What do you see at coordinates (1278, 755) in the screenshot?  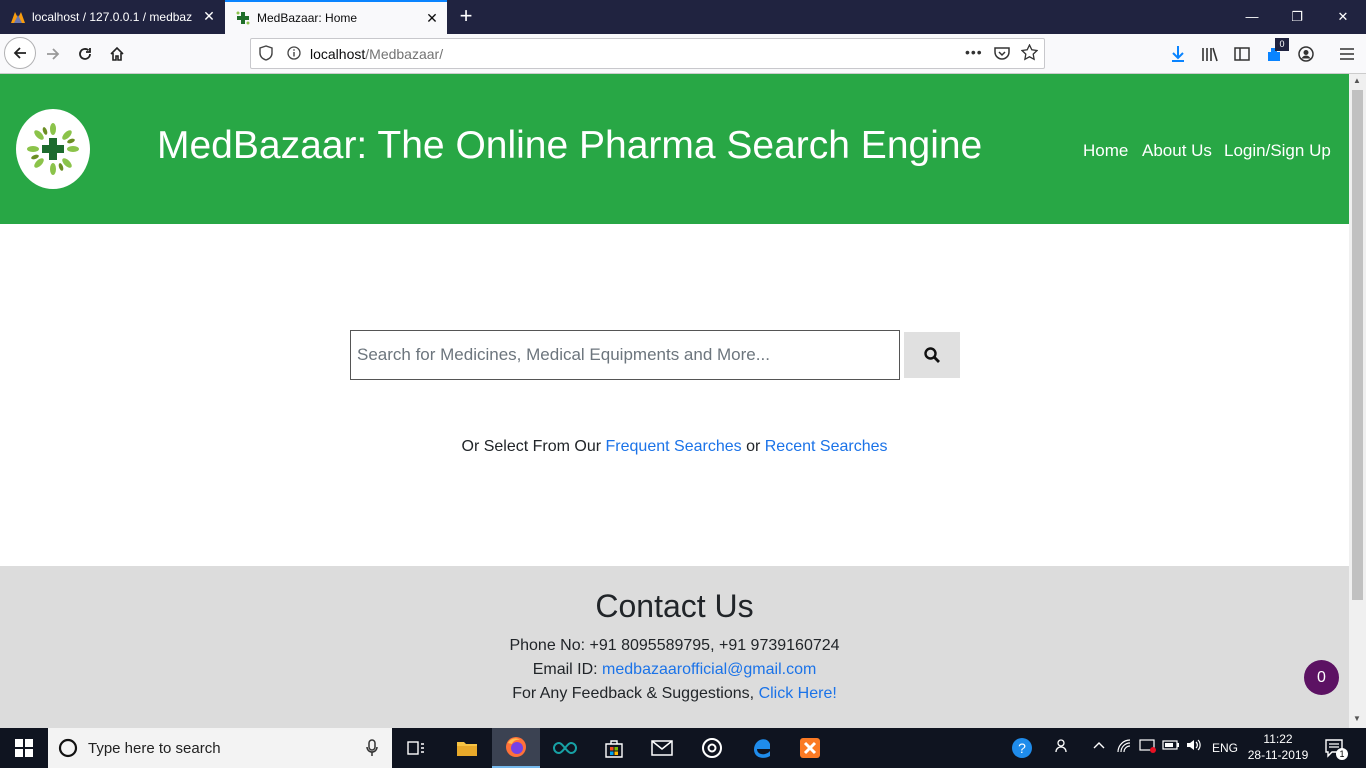 I see `clock-date: 28-11-2019` at bounding box center [1278, 755].